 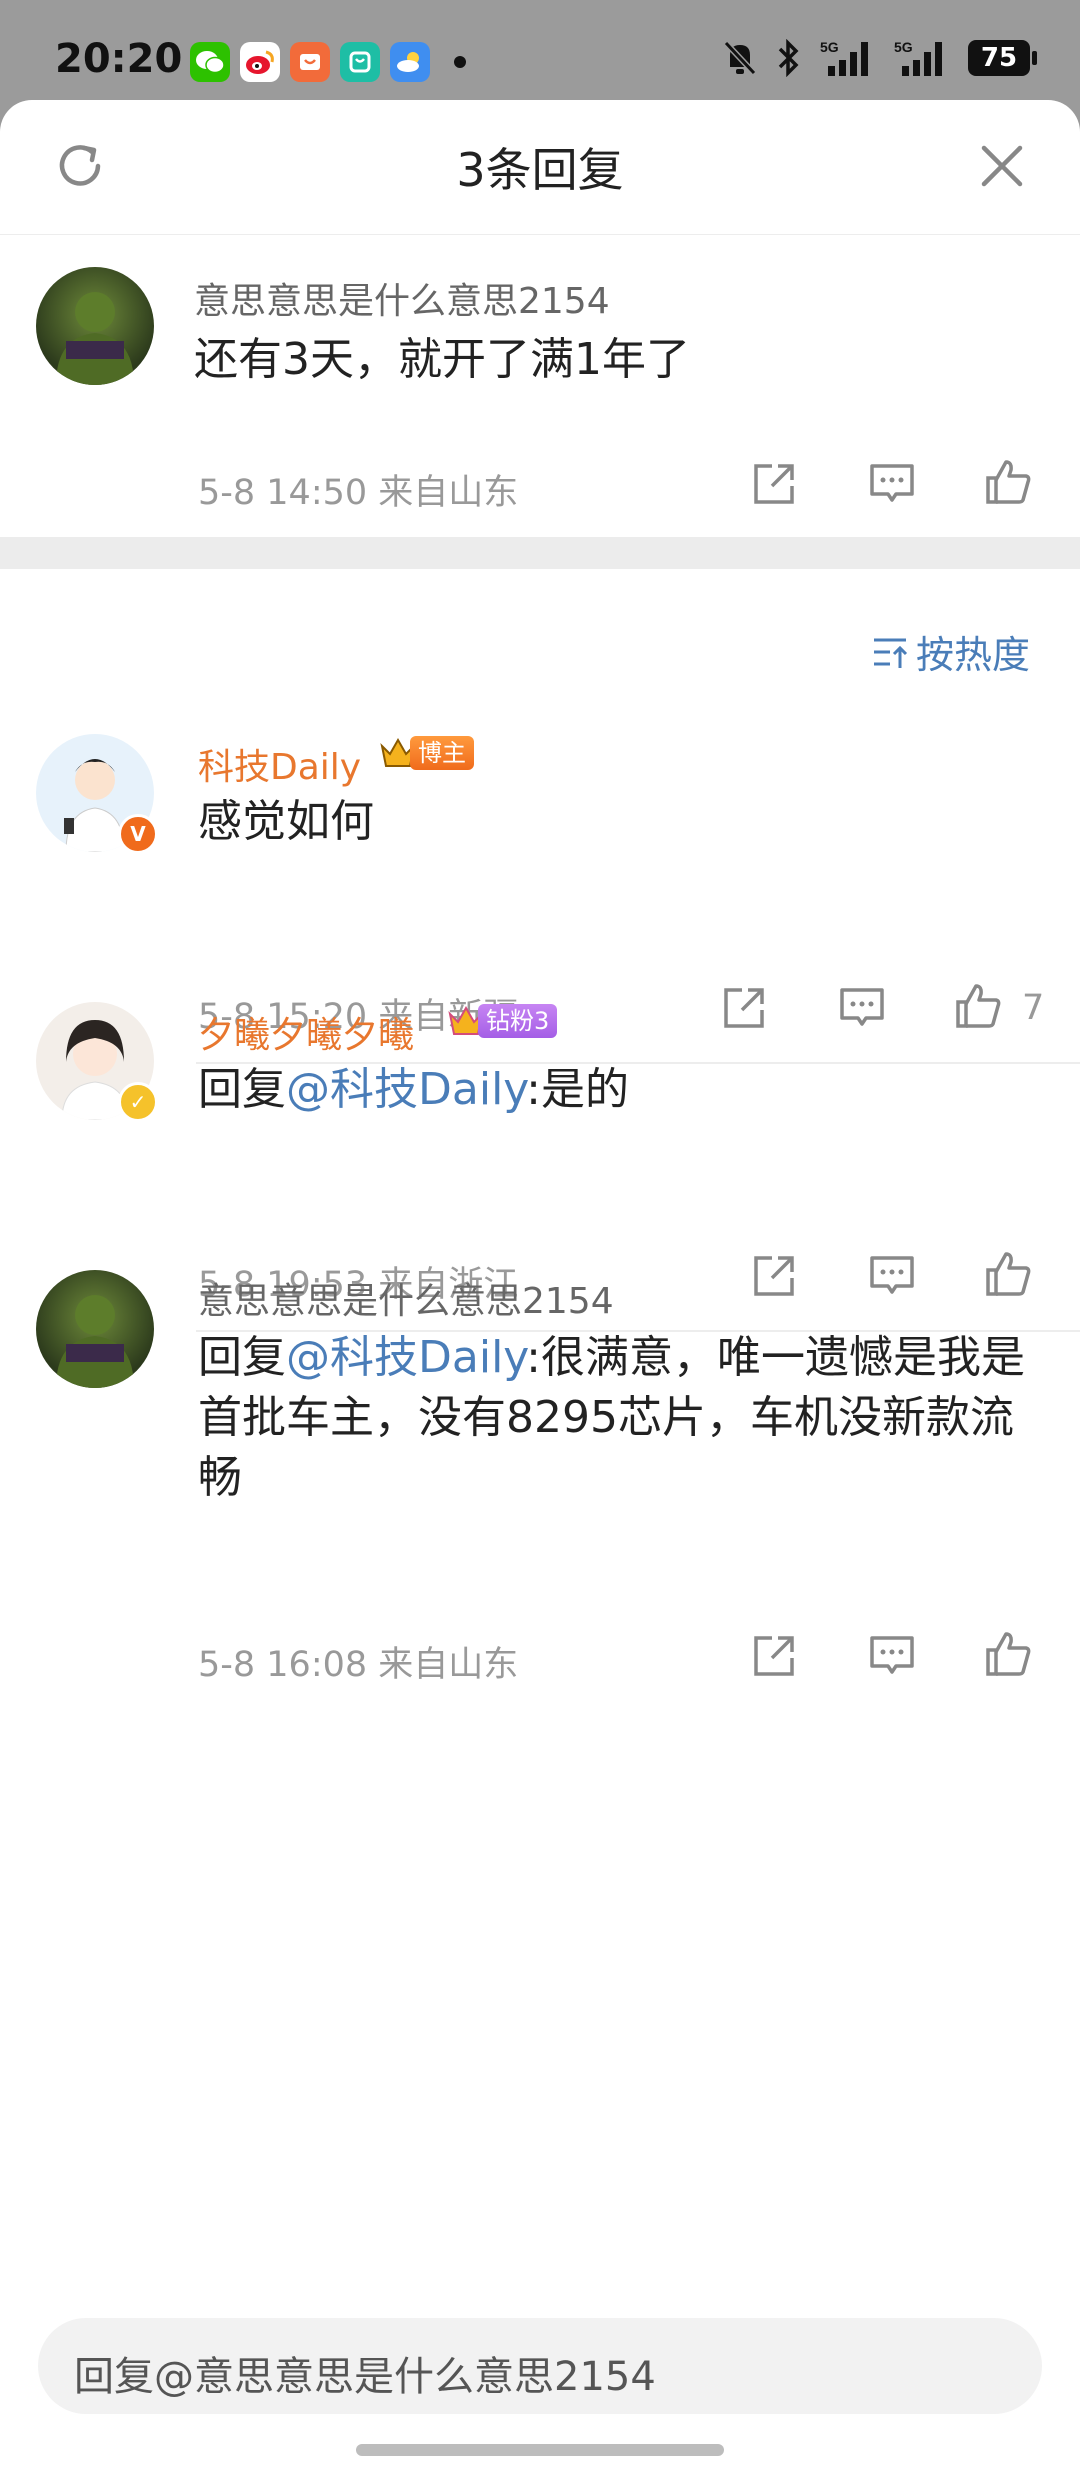 I want to click on sort-icon, so click(x=890, y=653).